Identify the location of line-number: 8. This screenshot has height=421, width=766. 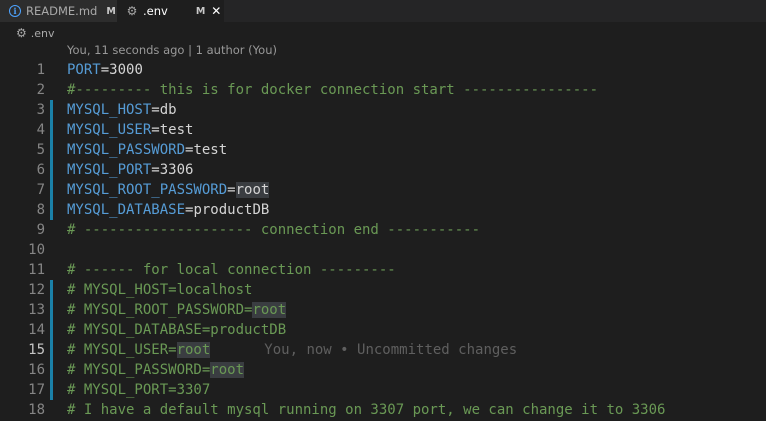
(40, 210).